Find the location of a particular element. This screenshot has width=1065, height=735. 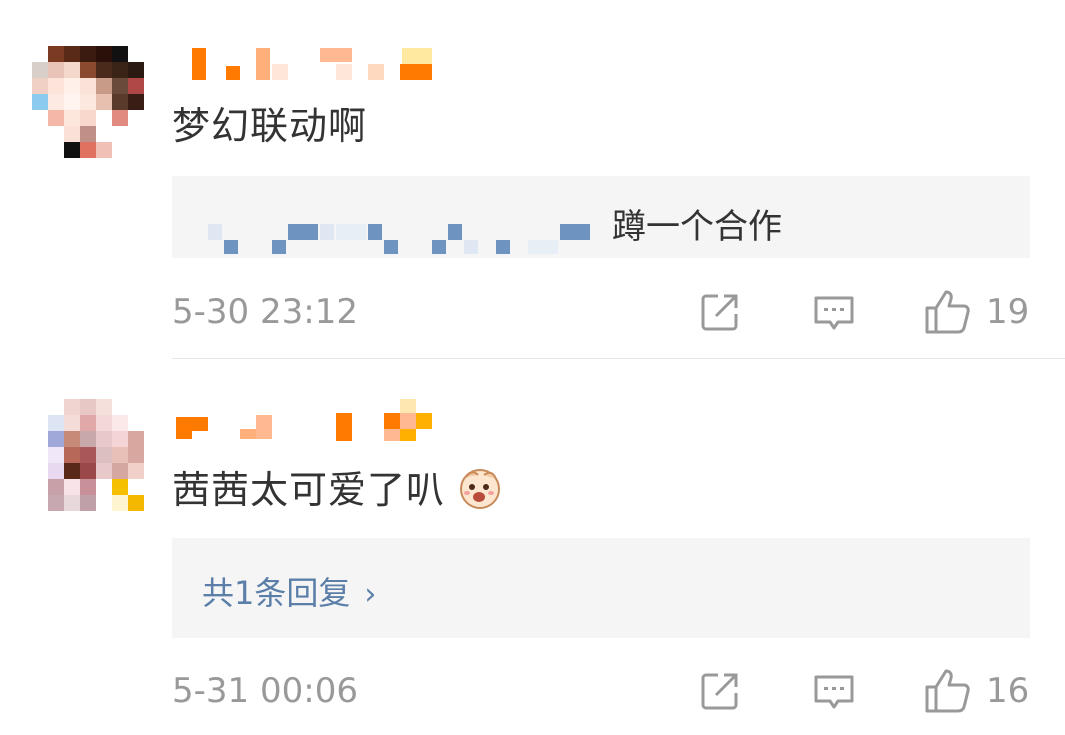

like-button: 16 is located at coordinates (976, 691).